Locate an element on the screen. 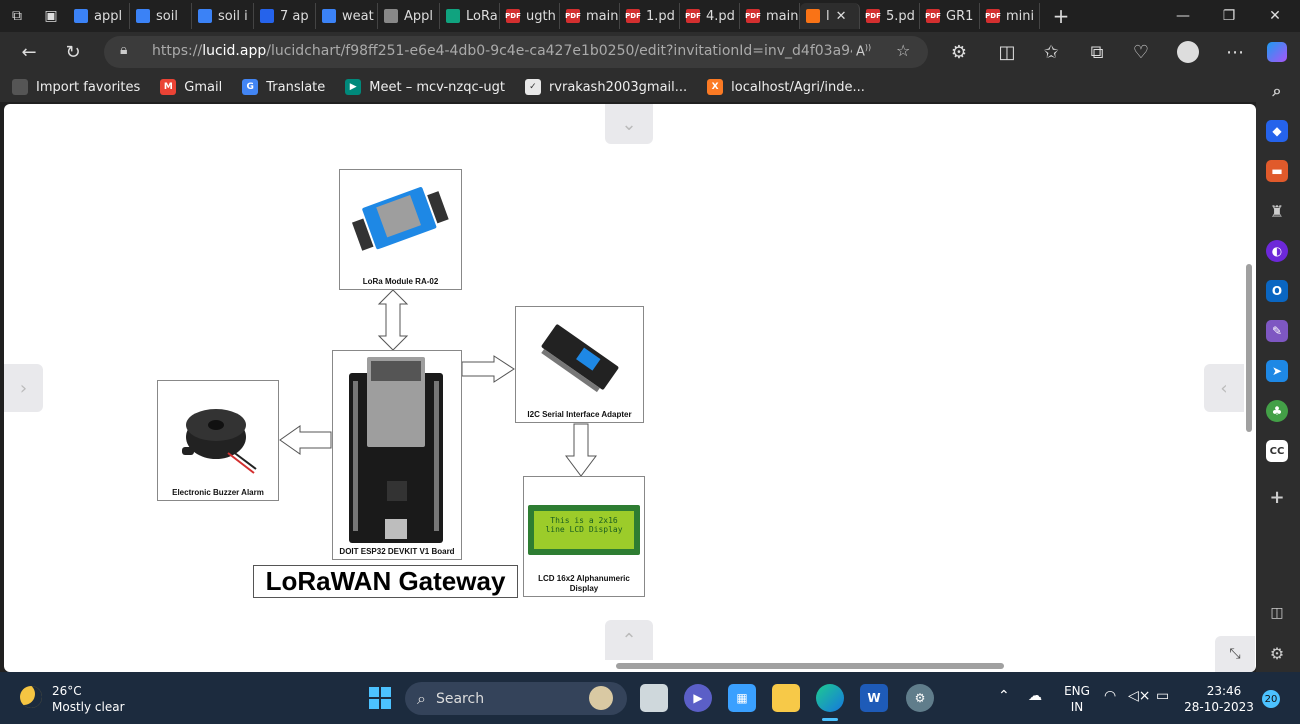 The height and width of the screenshot is (724, 1300). search-highlight-icon is located at coordinates (601, 698).